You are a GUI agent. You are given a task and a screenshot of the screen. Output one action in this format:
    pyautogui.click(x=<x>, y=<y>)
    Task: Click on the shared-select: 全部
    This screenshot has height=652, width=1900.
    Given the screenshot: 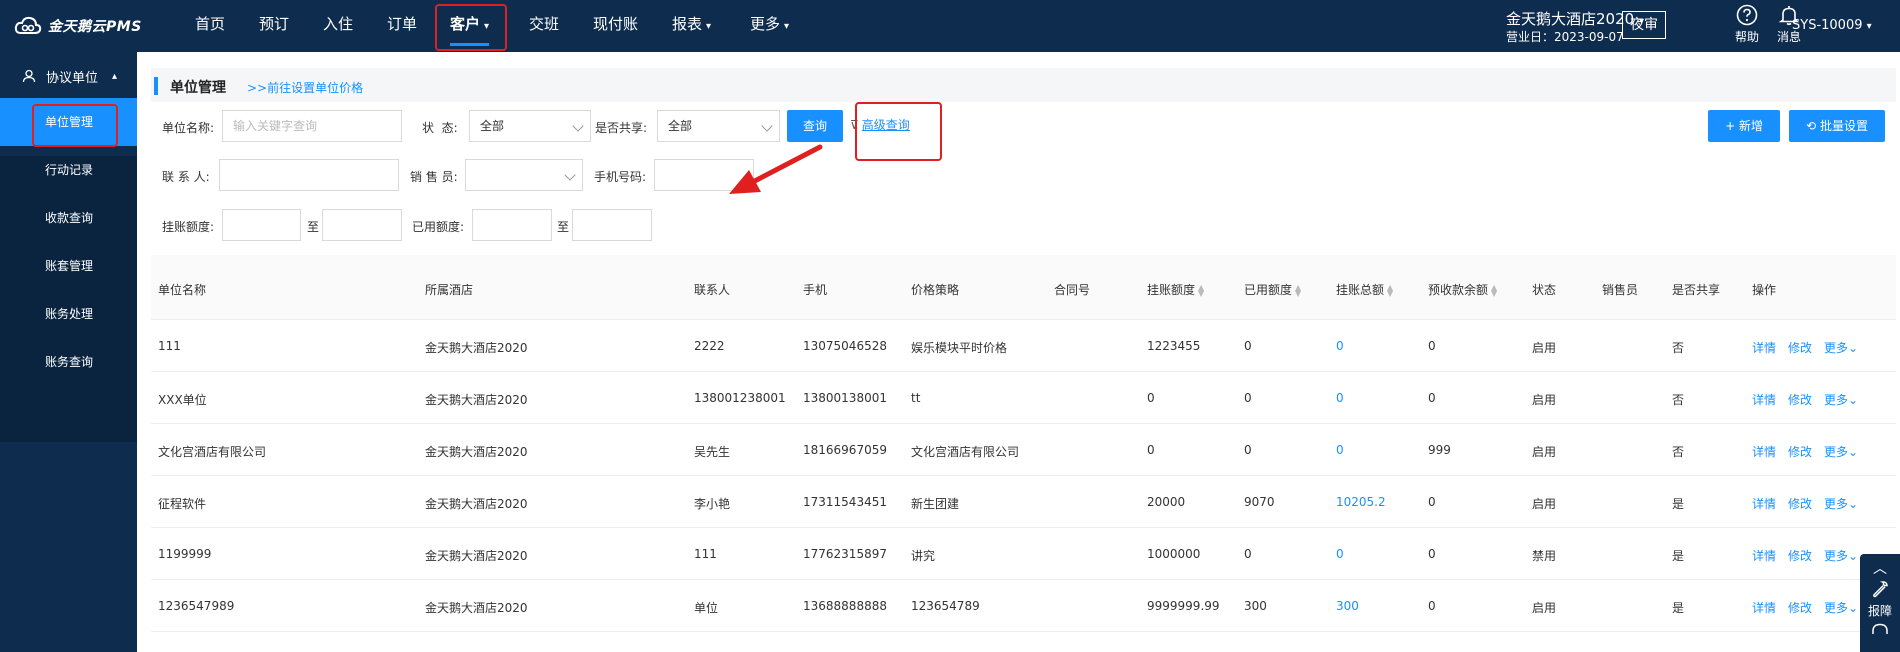 What is the action you would take?
    pyautogui.click(x=718, y=126)
    